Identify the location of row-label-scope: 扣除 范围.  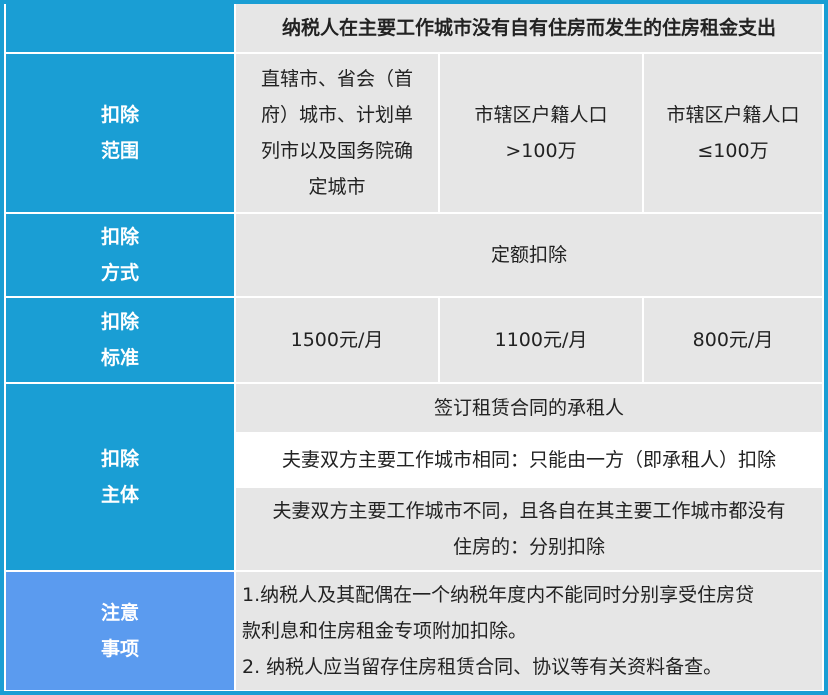
(120, 133).